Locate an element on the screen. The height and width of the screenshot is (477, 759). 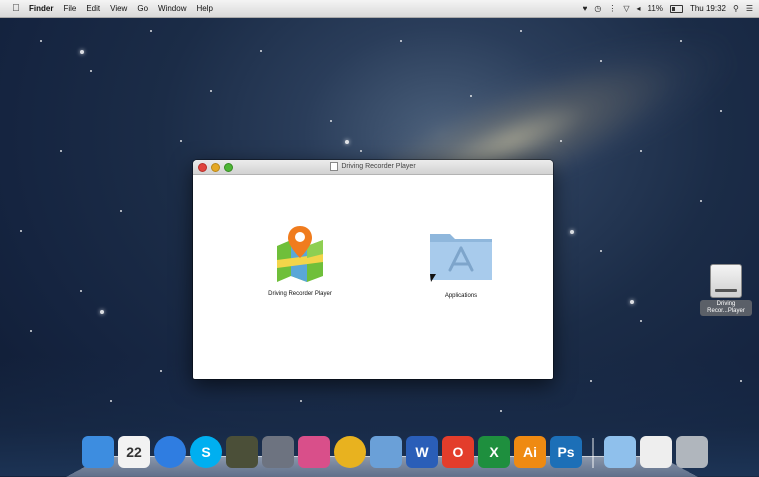
time-machine-icon: ◷ is located at coordinates (597, 8).